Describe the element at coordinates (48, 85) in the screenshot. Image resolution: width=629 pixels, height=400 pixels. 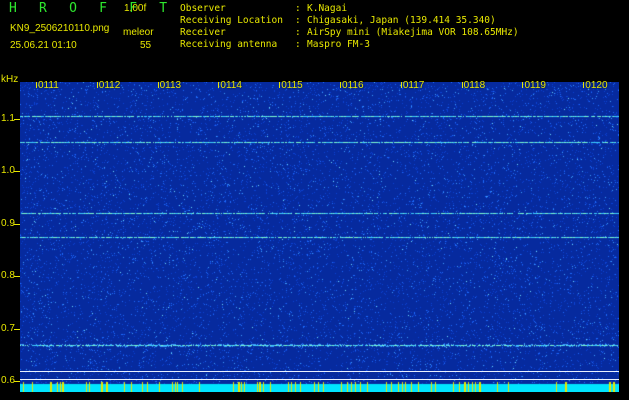
I see `x-tick-label: 0111` at that location.